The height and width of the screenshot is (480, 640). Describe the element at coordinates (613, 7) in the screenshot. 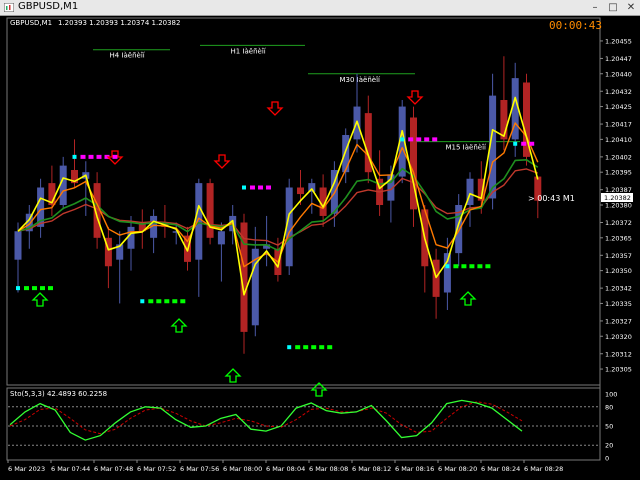

I see `maximize-button: □` at that location.